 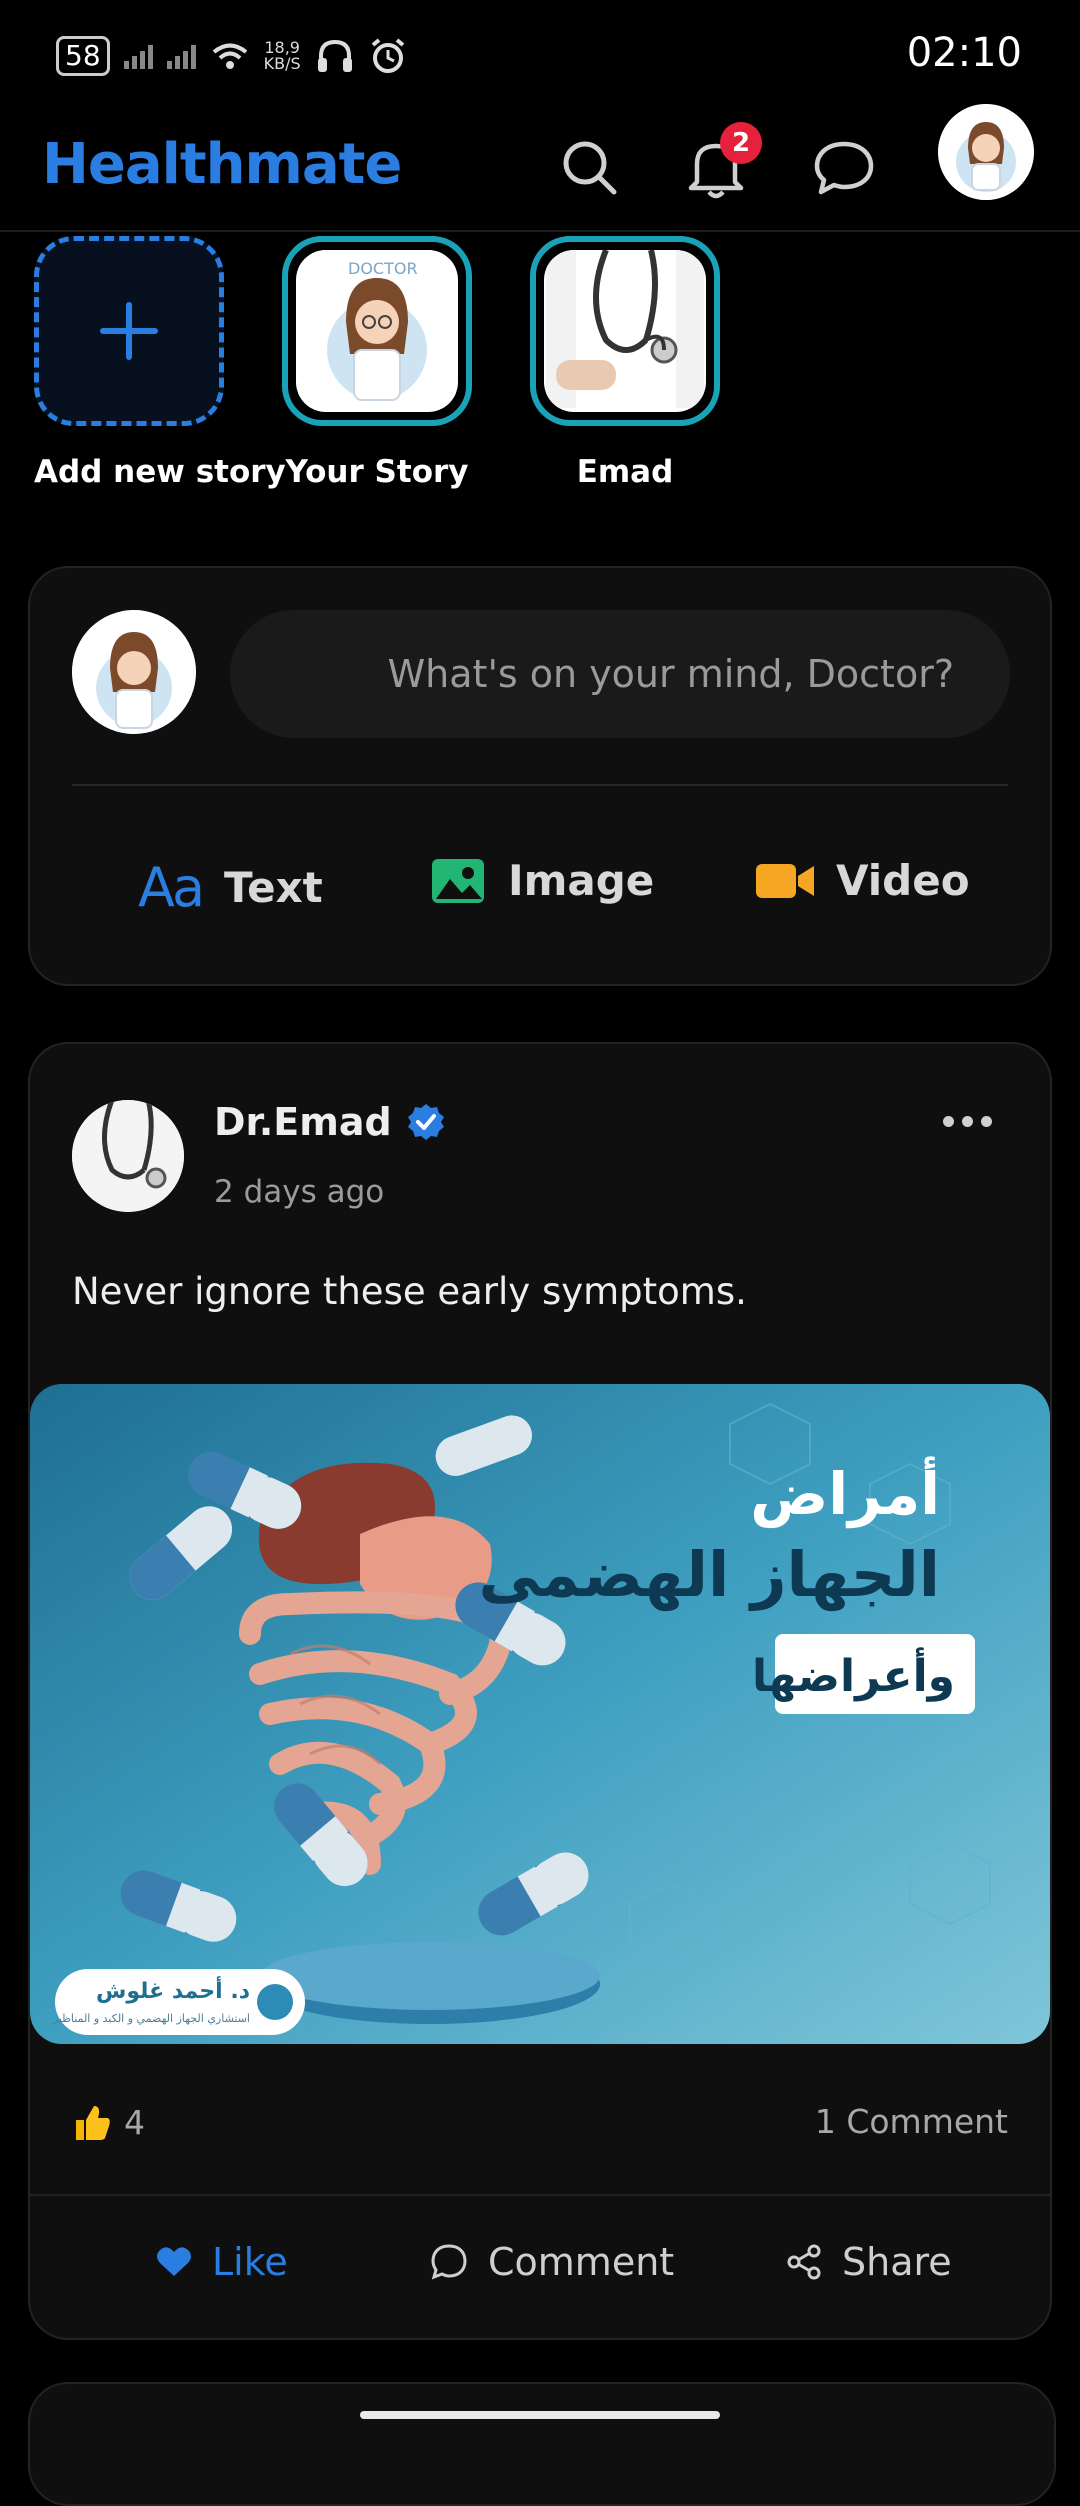 I want to click on share-label: Share, so click(x=897, y=2262).